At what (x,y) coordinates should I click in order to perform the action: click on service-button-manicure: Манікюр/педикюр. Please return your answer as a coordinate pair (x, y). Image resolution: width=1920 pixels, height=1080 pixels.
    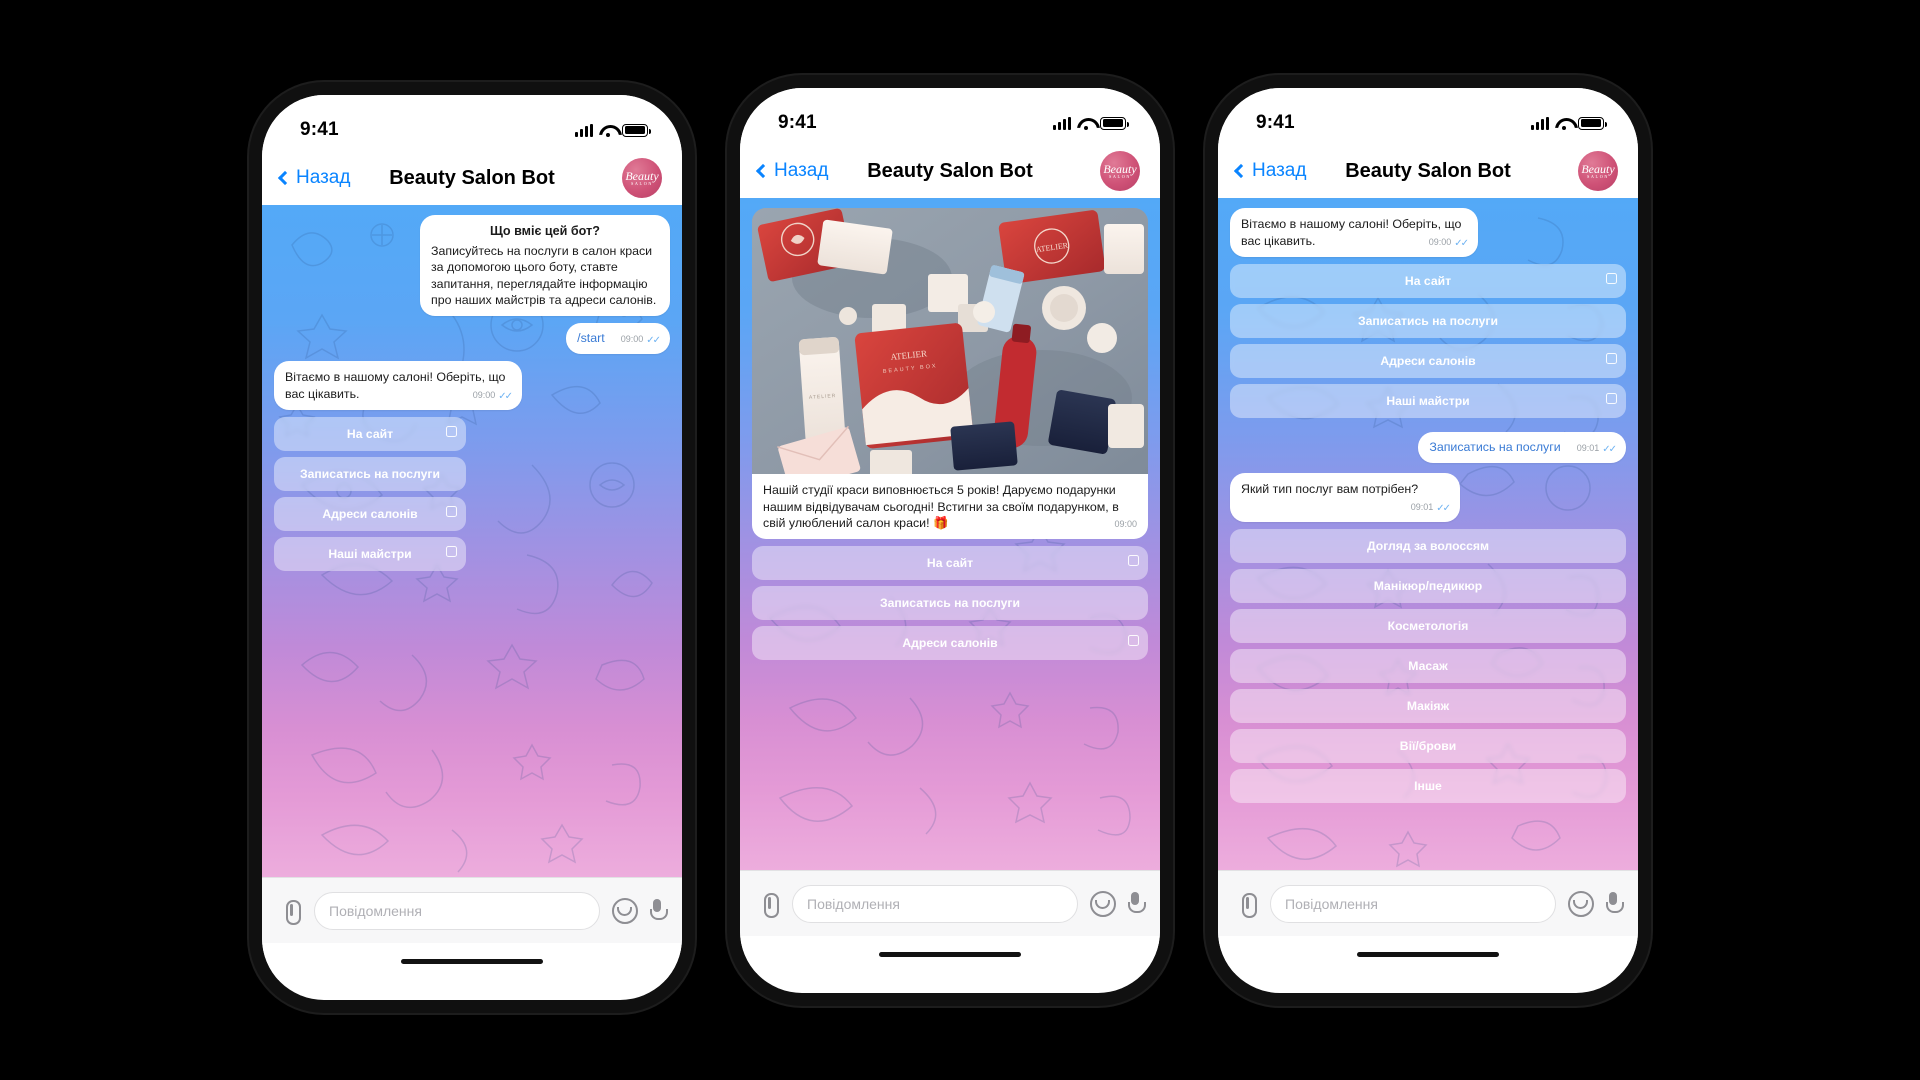
    Looking at the image, I should click on (1428, 585).